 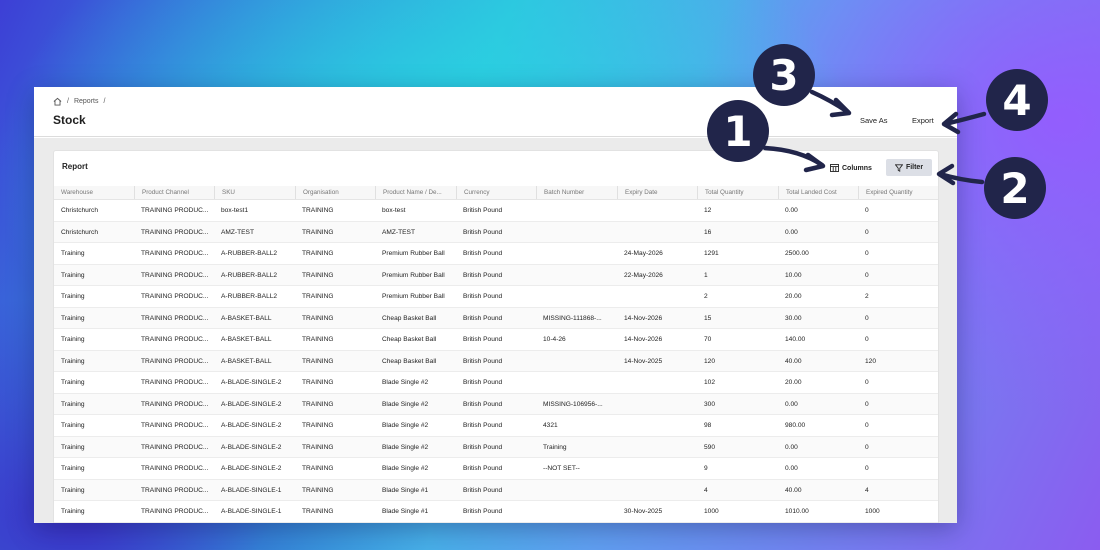 I want to click on table-cell: 10.00, so click(x=793, y=275).